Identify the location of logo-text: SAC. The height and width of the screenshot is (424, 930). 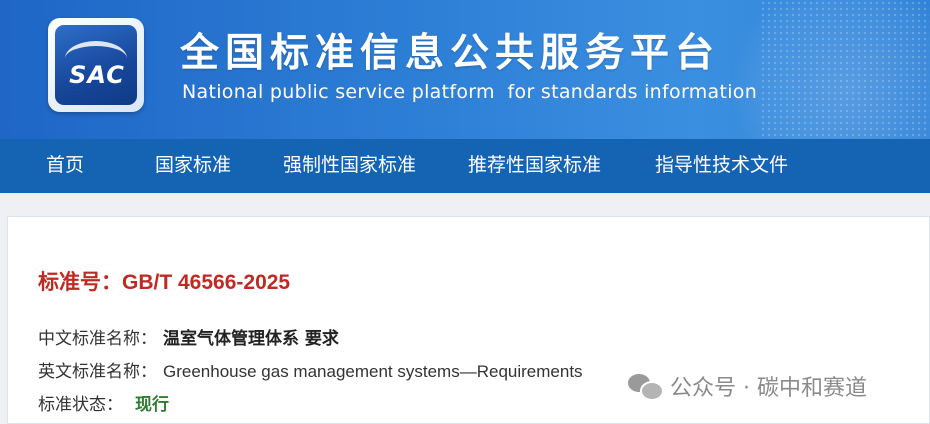
(97, 75).